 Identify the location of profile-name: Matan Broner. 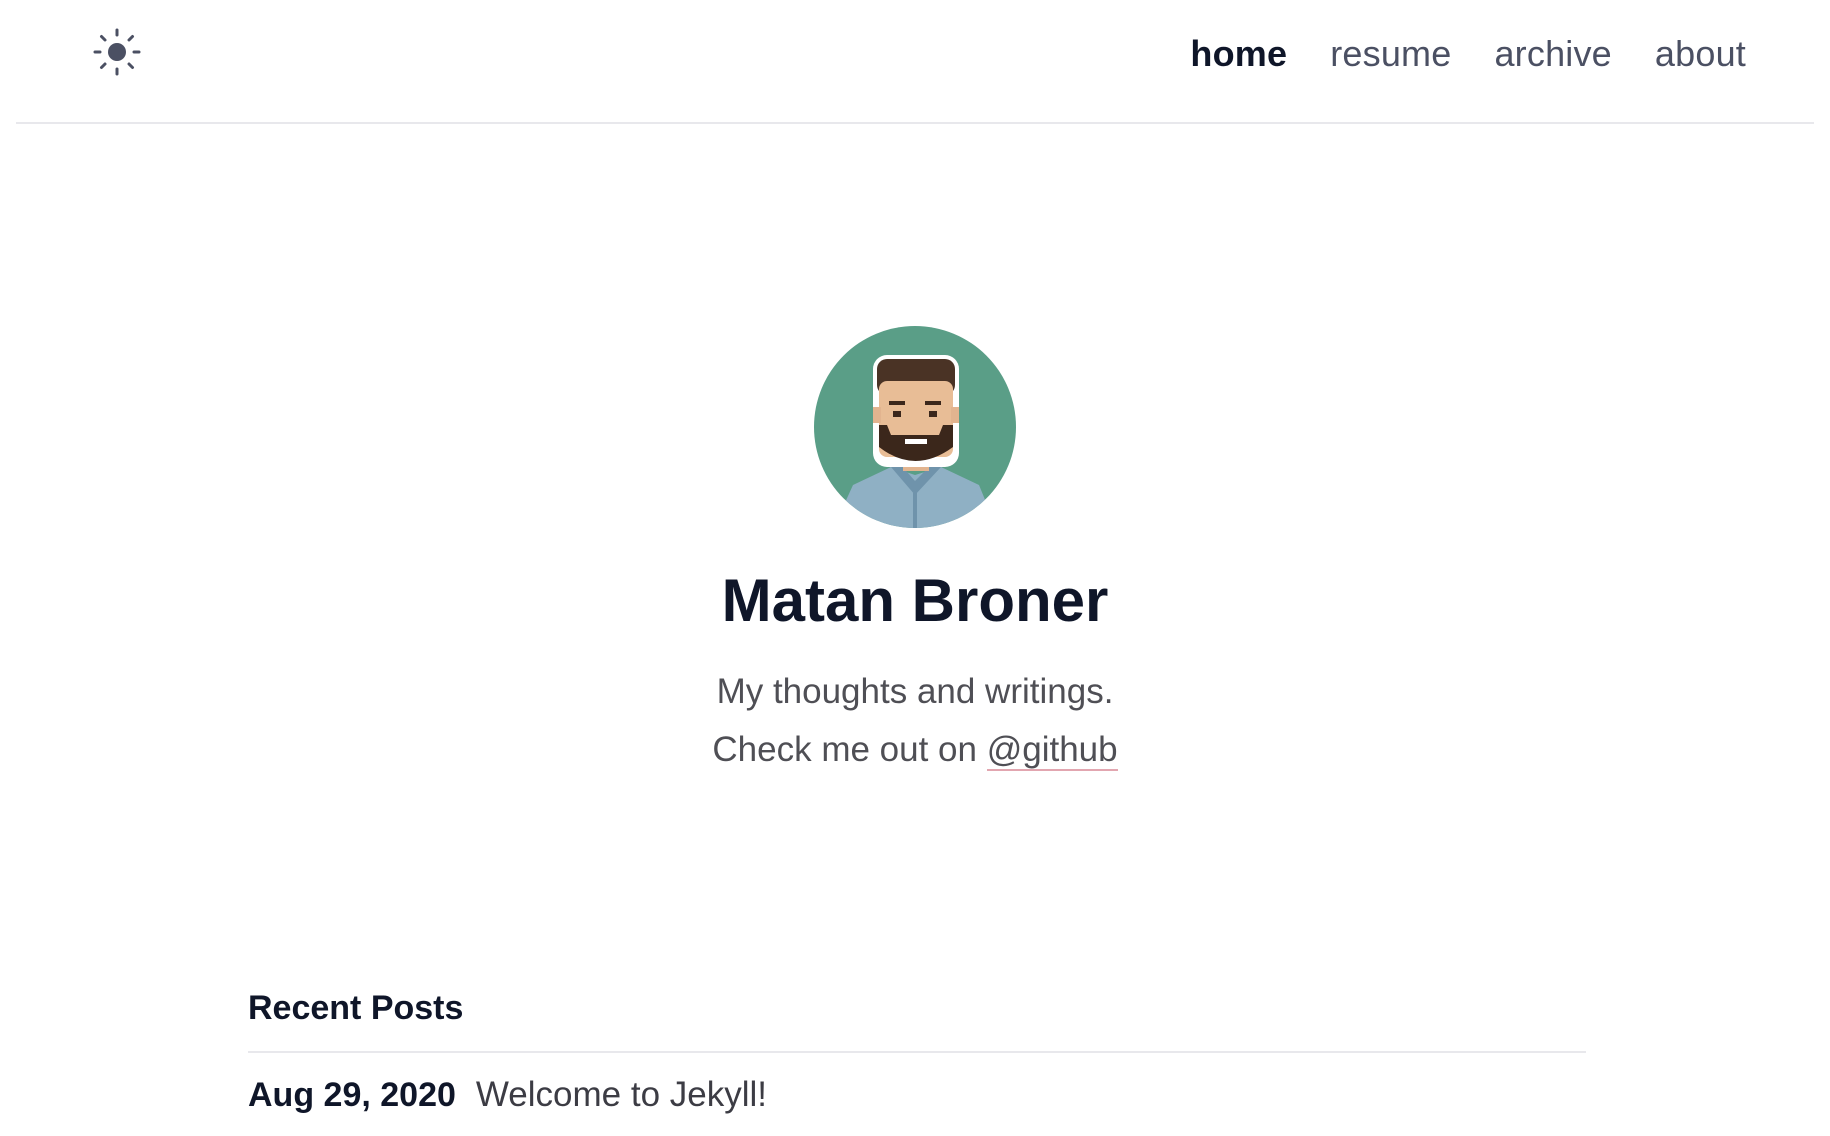
(915, 600).